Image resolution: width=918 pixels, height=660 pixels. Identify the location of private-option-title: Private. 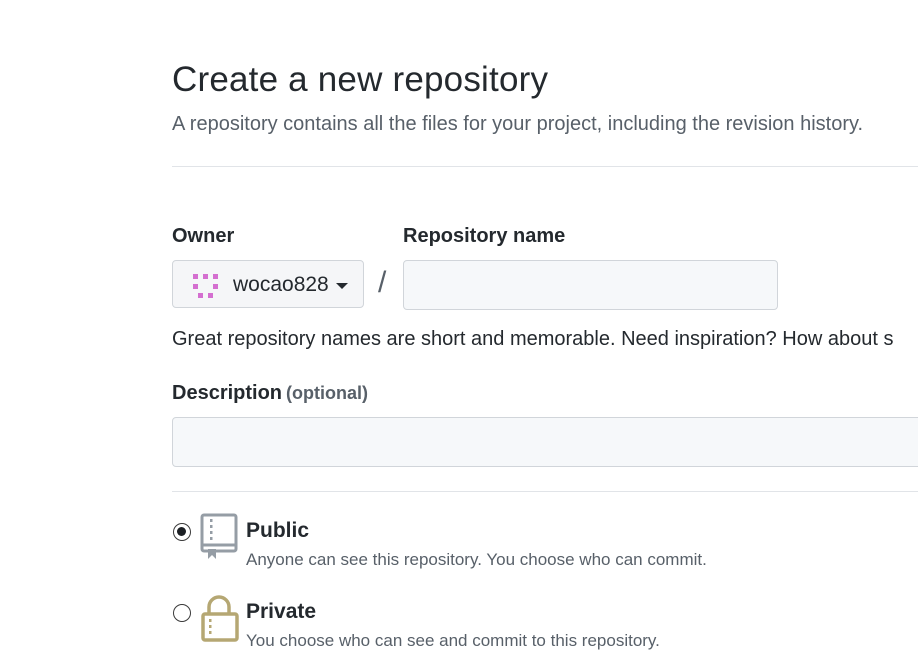
(281, 611).